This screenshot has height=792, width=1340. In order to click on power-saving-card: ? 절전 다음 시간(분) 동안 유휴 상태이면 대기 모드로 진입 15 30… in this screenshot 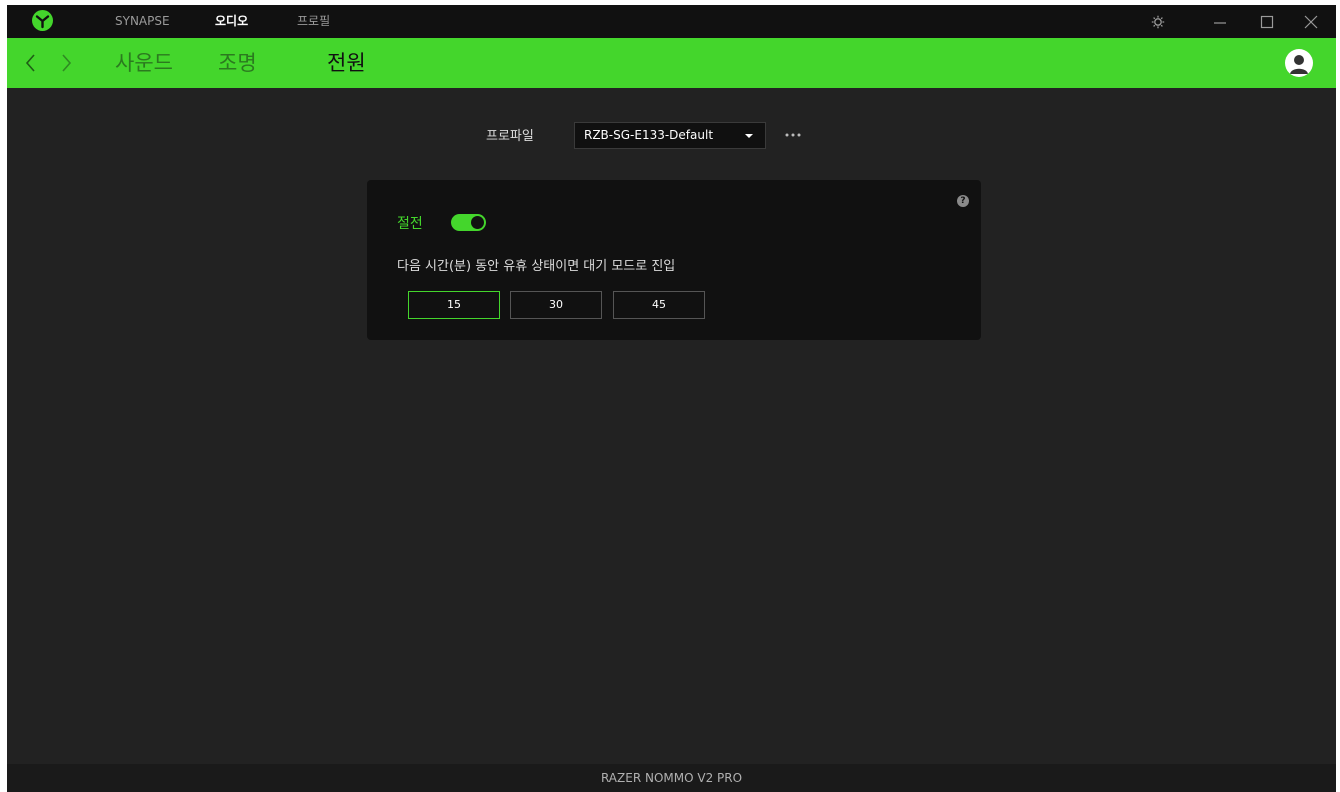, I will do `click(674, 260)`.